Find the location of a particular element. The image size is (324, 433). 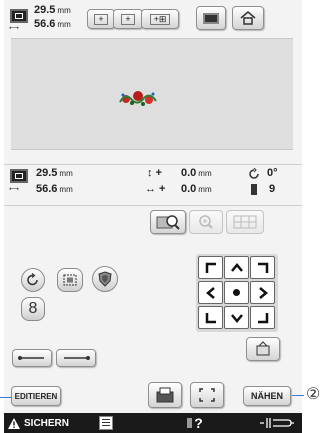

thread-spool-icon is located at coordinates (254, 189).